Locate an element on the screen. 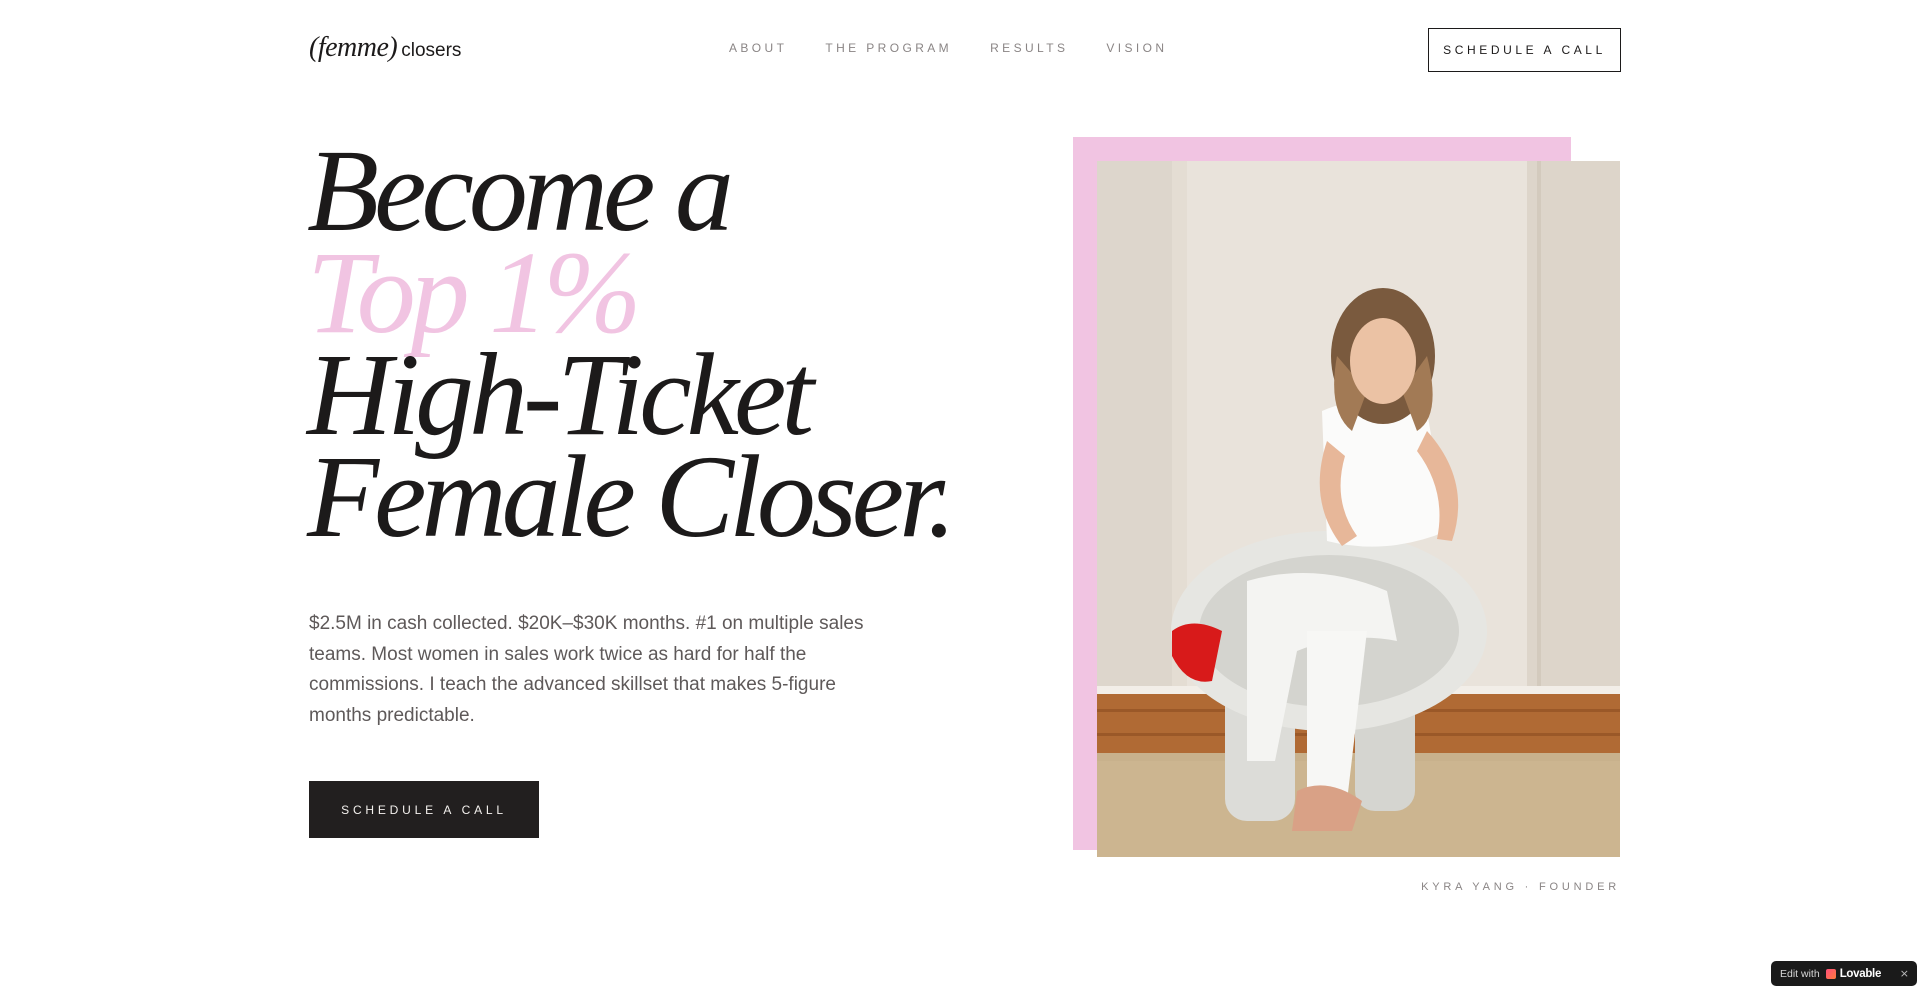 The height and width of the screenshot is (993, 1920). brand-logo: (femme) closers is located at coordinates (385, 48).